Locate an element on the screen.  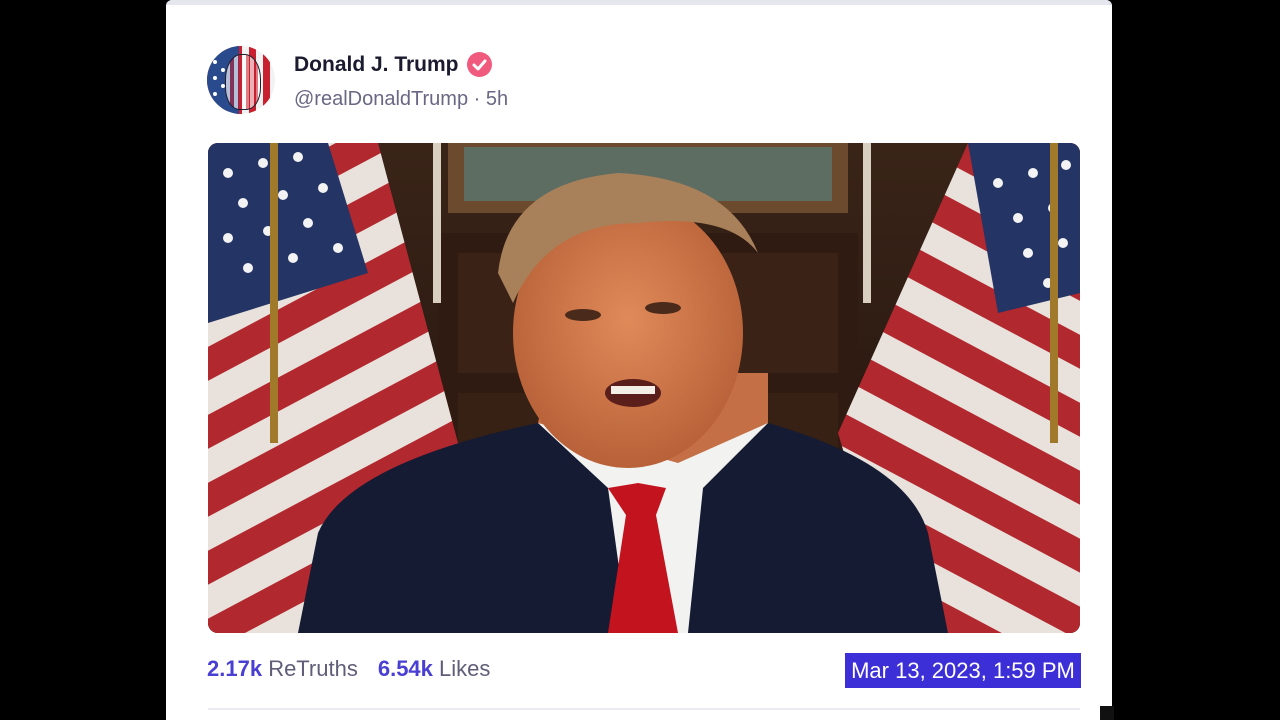
retruths-label: ReTruths is located at coordinates (313, 668).